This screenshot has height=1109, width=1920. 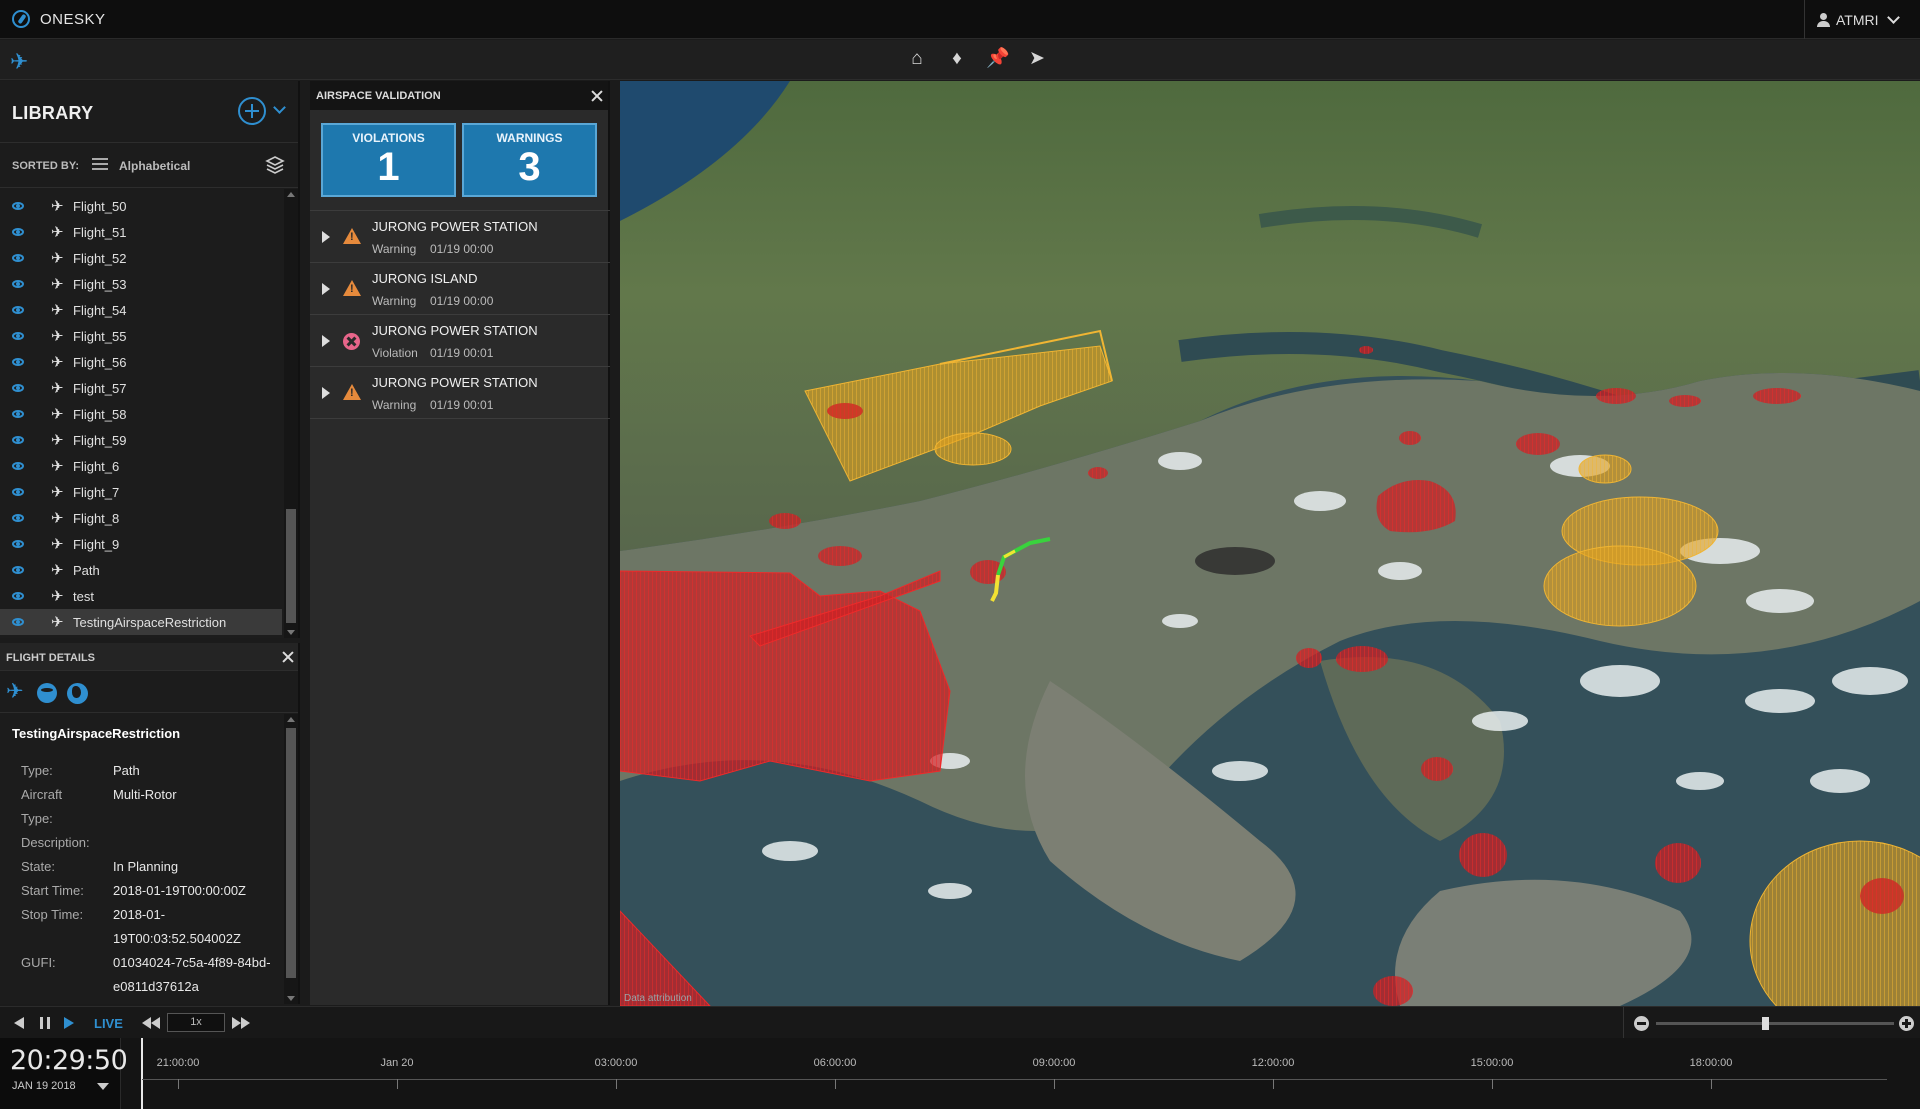 What do you see at coordinates (141, 466) in the screenshot?
I see `list-item: ✈ Flight_6` at bounding box center [141, 466].